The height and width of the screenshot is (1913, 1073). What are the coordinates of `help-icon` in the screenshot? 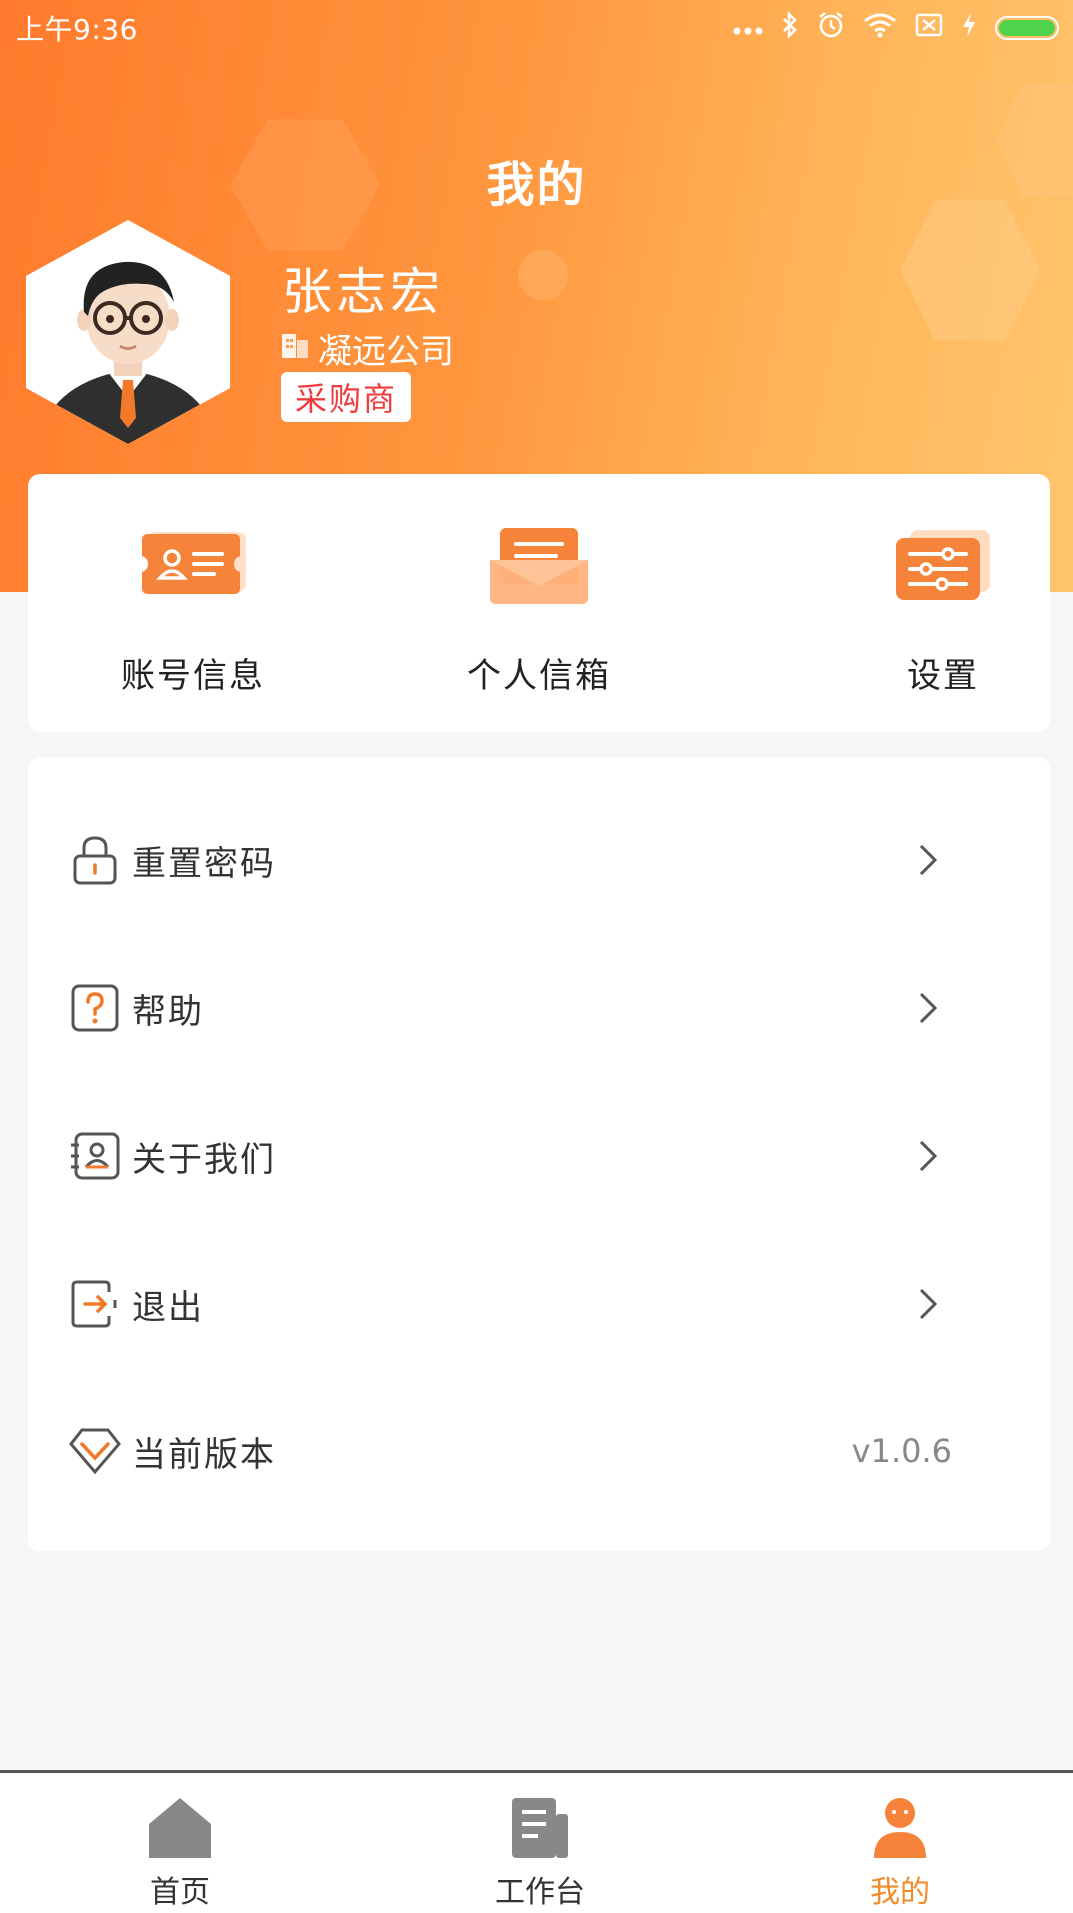 It's located at (95, 1008).